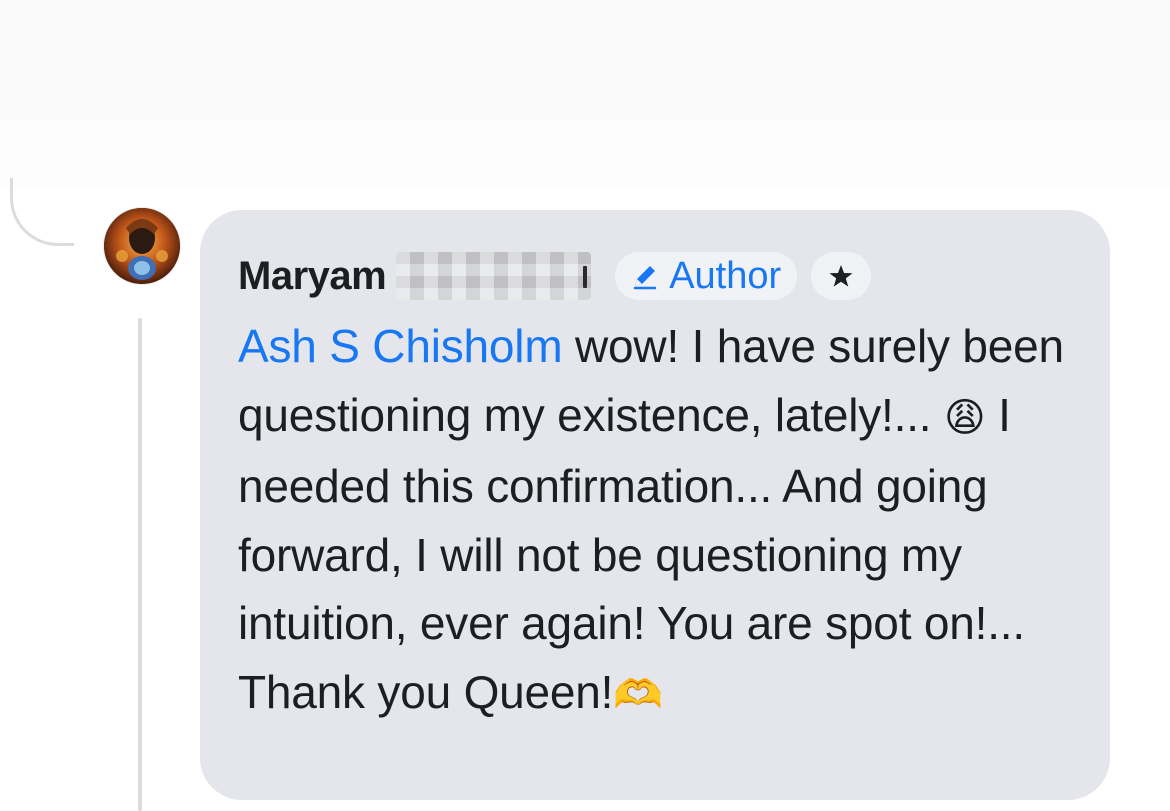 The image size is (1170, 811). Describe the element at coordinates (585, 155) in the screenshot. I see `divider-area` at that location.